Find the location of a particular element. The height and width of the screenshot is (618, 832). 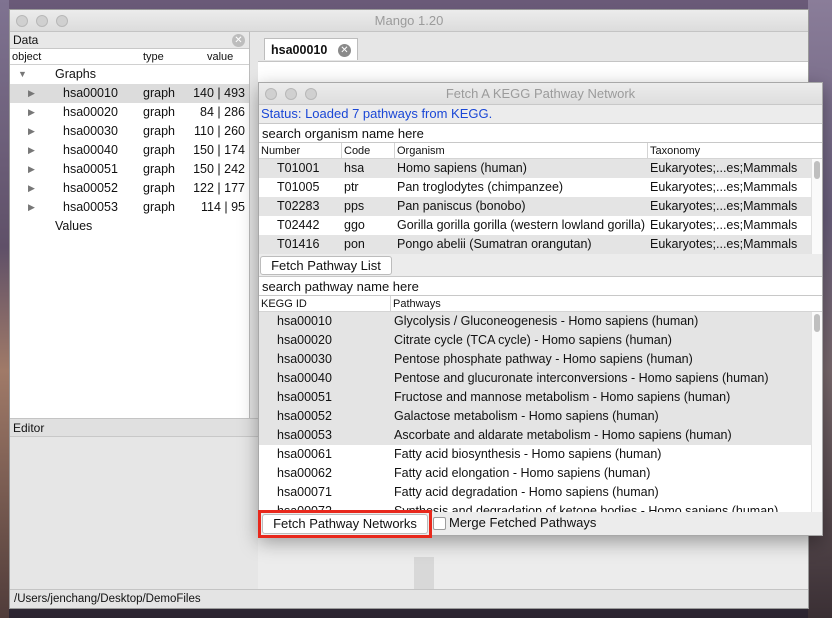

organism-search-input: search organism name here is located at coordinates (540, 133).